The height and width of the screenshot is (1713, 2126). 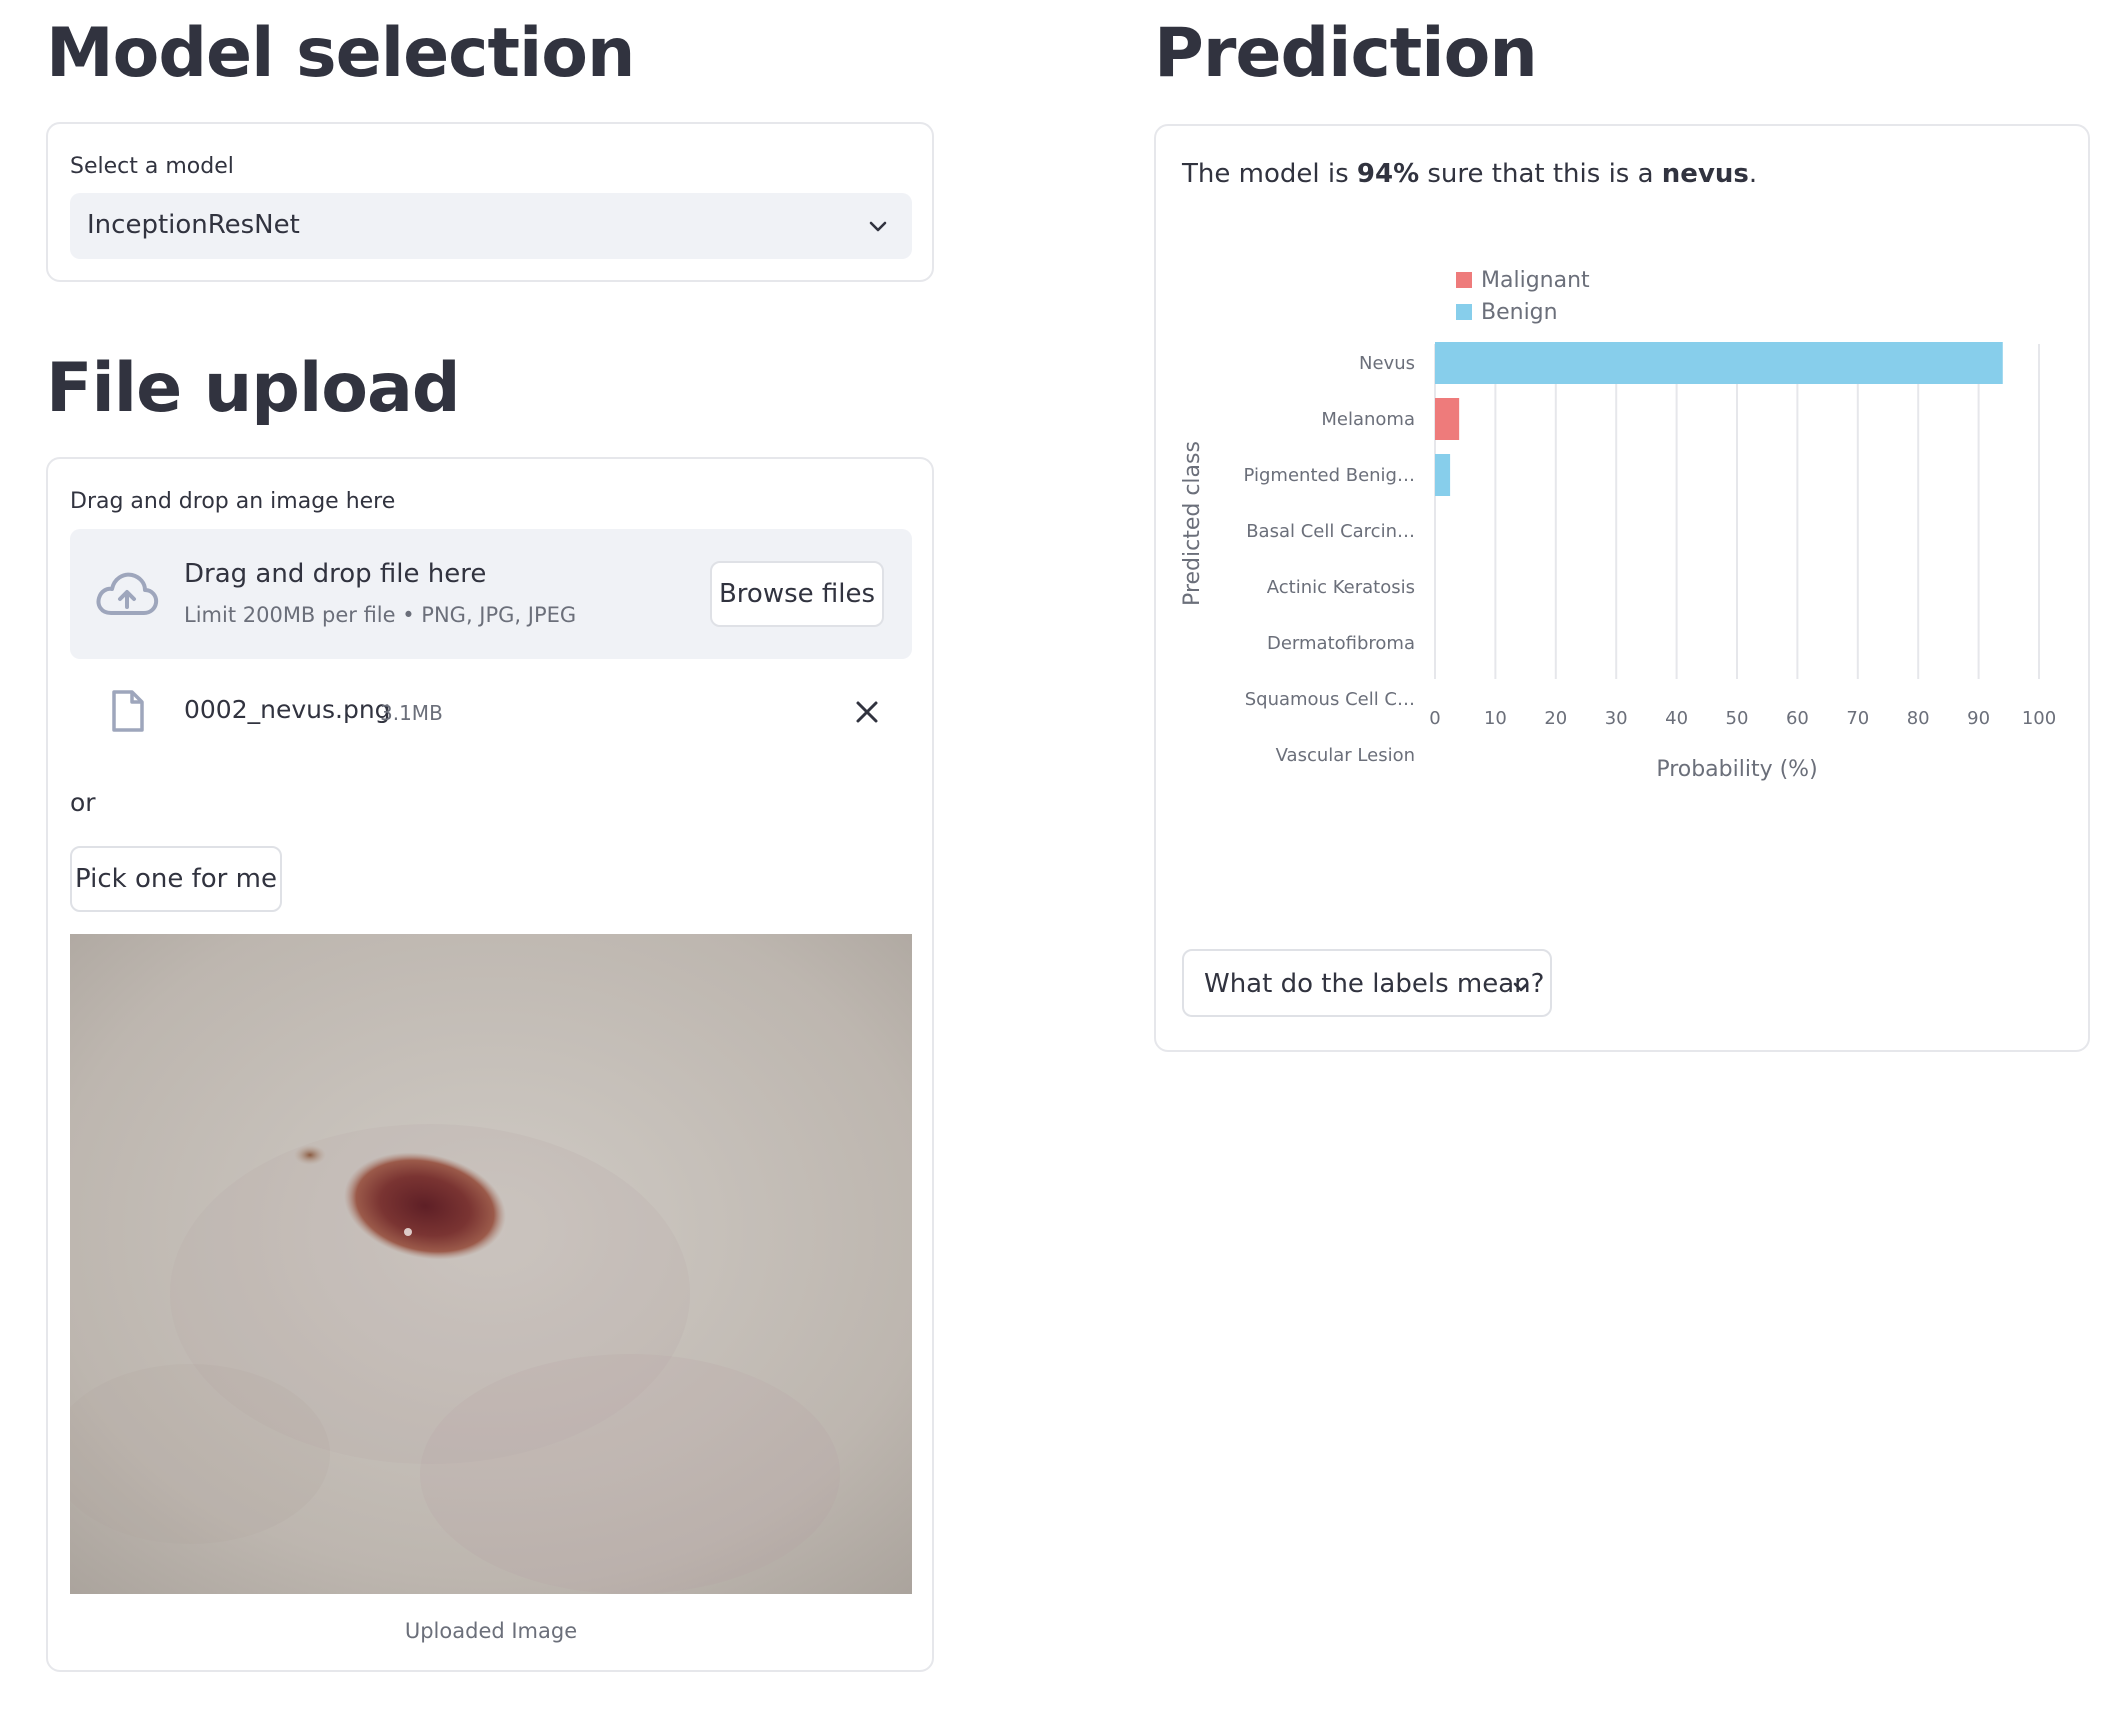 What do you see at coordinates (1341, 643) in the screenshot?
I see `y-tick-label: Dermatofibroma` at bounding box center [1341, 643].